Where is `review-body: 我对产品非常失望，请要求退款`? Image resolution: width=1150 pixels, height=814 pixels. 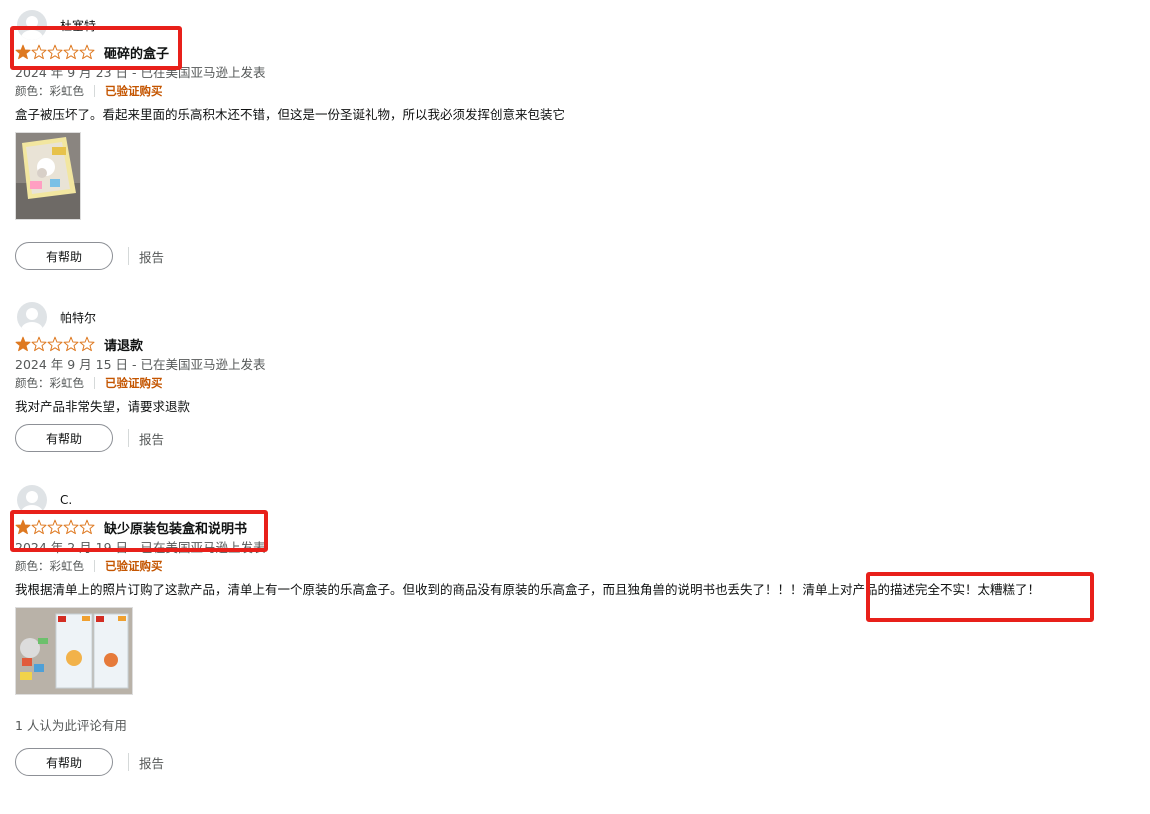 review-body: 我对产品非常失望，请要求退款 is located at coordinates (103, 406).